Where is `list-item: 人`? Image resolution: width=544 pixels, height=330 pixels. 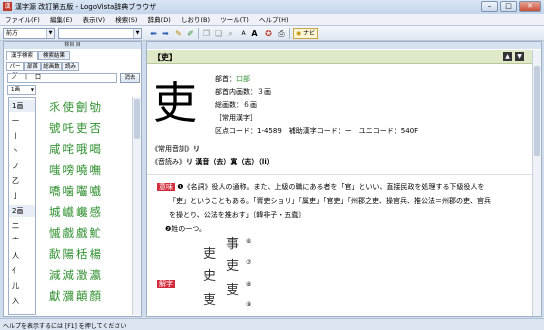
list-item: 人 is located at coordinates (22, 256).